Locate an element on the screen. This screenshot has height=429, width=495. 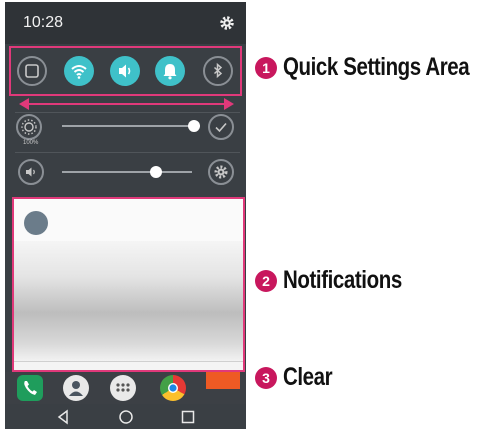
bell-icon is located at coordinates (170, 72).